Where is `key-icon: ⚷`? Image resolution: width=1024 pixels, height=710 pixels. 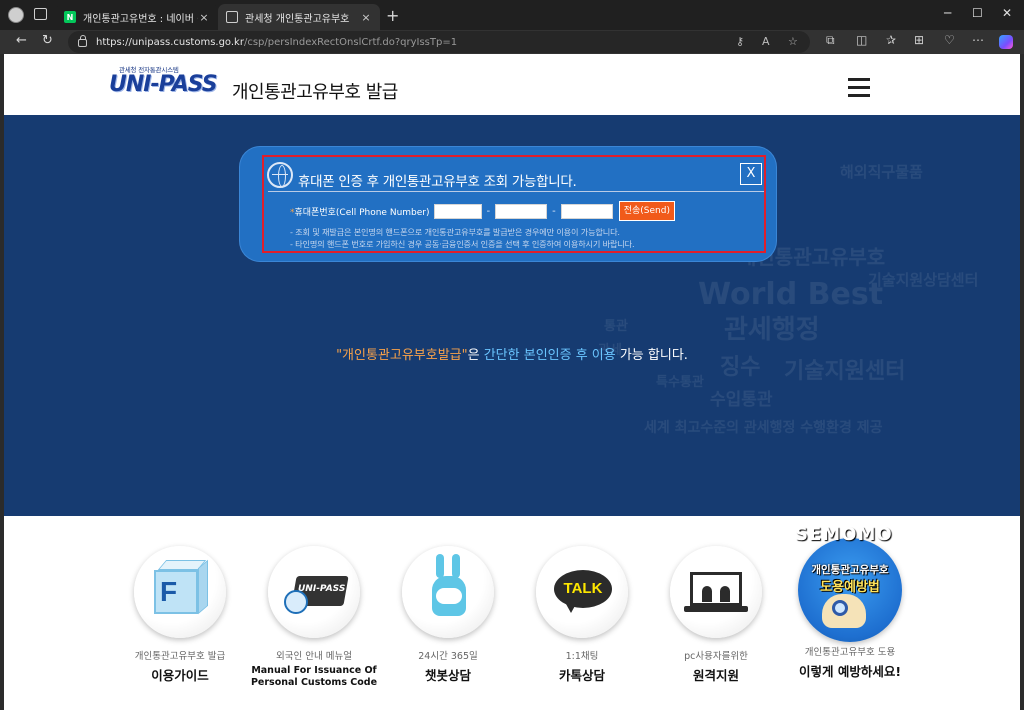 key-icon: ⚷ is located at coordinates (740, 41).